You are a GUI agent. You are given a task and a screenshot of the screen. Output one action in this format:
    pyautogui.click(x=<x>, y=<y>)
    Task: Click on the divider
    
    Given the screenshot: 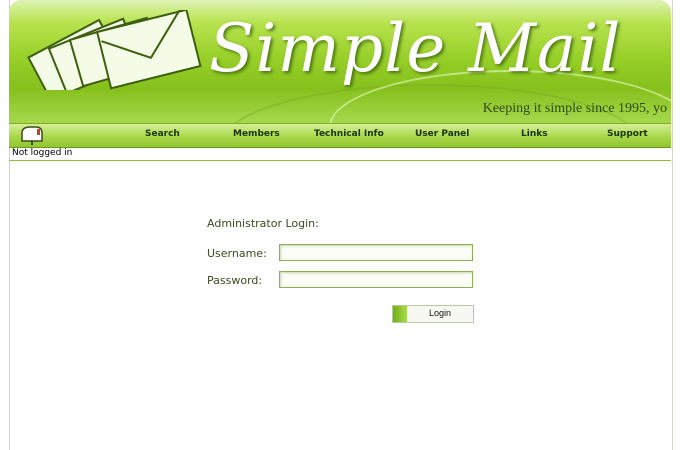 What is the action you would take?
    pyautogui.click(x=340, y=160)
    